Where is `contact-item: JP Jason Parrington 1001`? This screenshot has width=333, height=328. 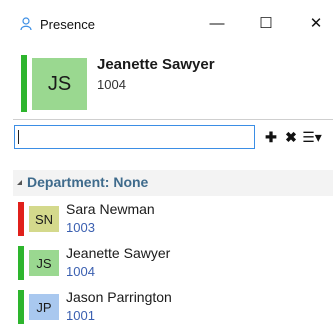 contact-item: JP Jason Parrington 1001 is located at coordinates (173, 307).